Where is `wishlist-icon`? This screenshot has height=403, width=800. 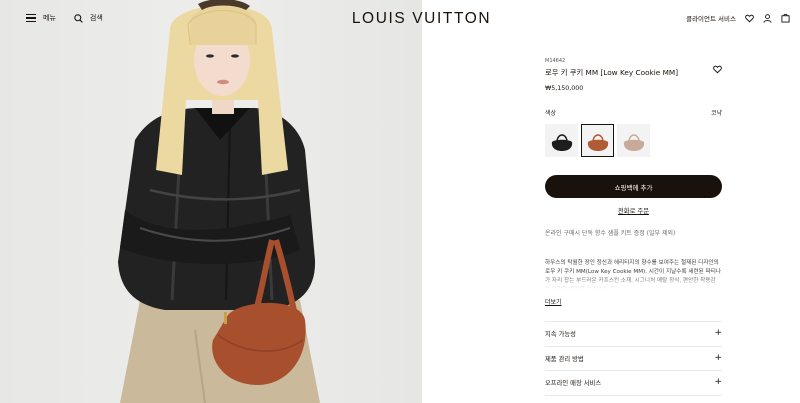
wishlist-icon is located at coordinates (749, 18).